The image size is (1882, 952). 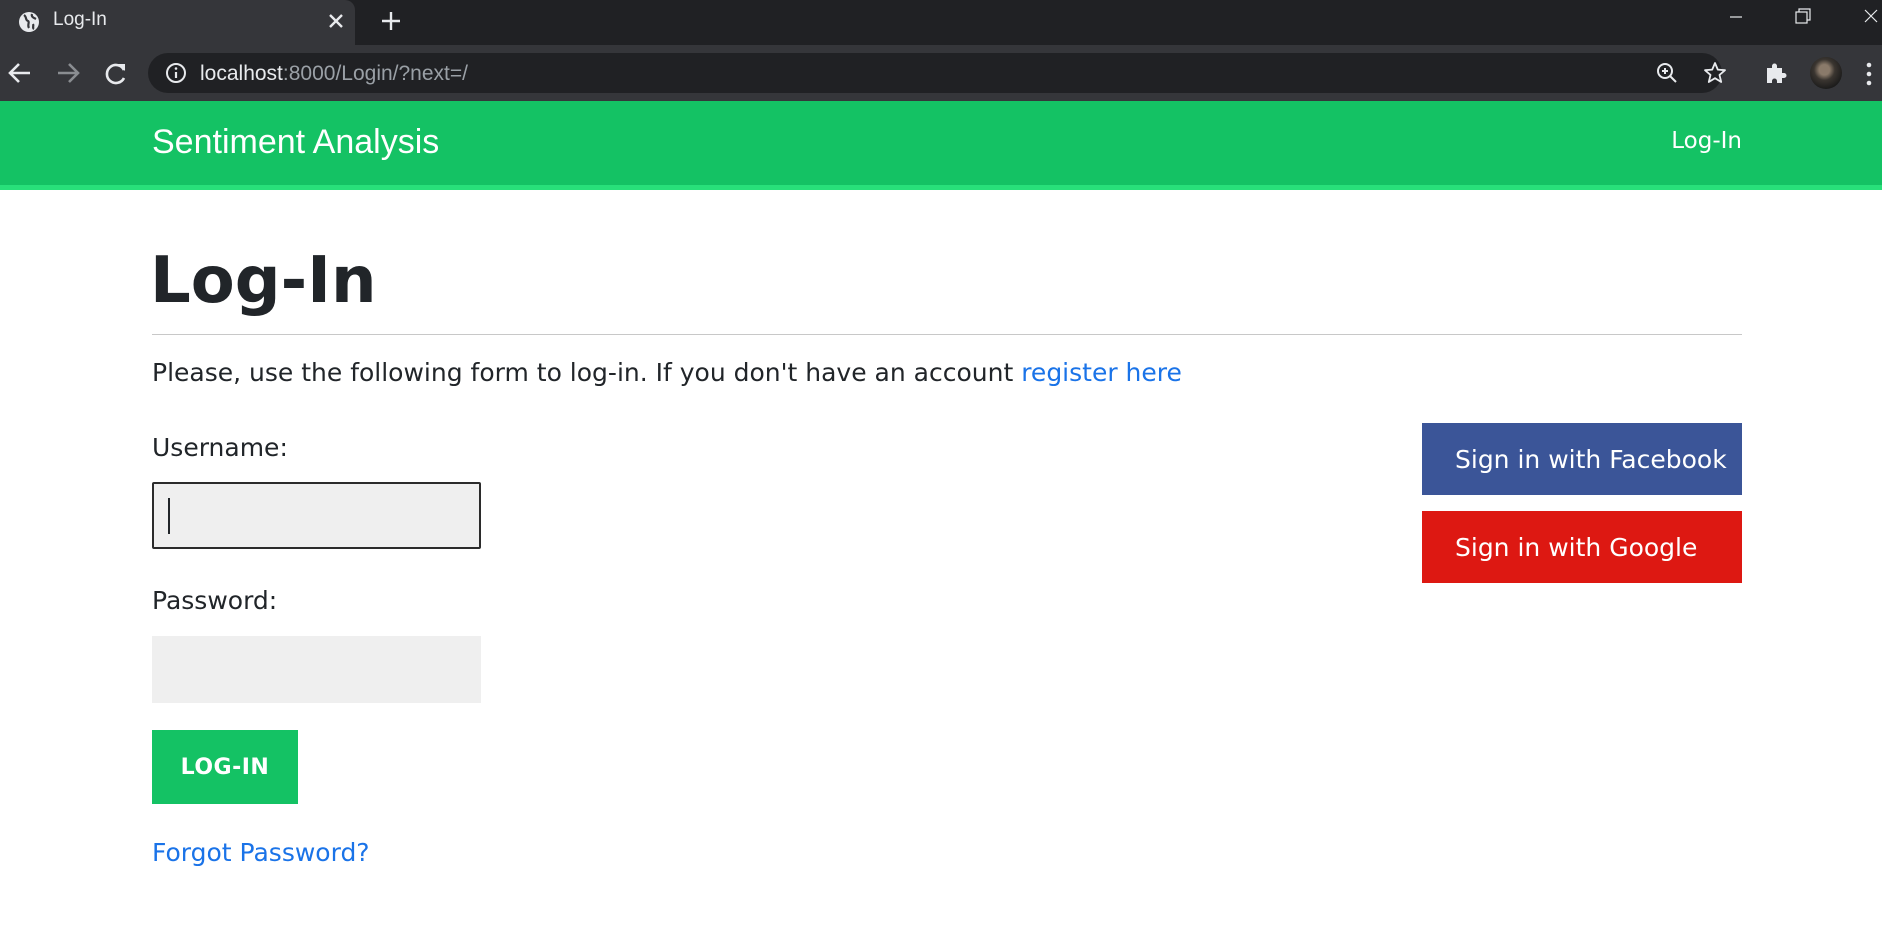 I want to click on tab-title: Log-In, so click(x=80, y=19).